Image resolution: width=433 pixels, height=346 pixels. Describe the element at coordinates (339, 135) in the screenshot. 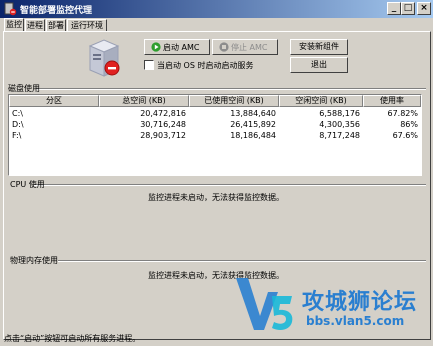

I see `cell-free: 8,717,248` at that location.